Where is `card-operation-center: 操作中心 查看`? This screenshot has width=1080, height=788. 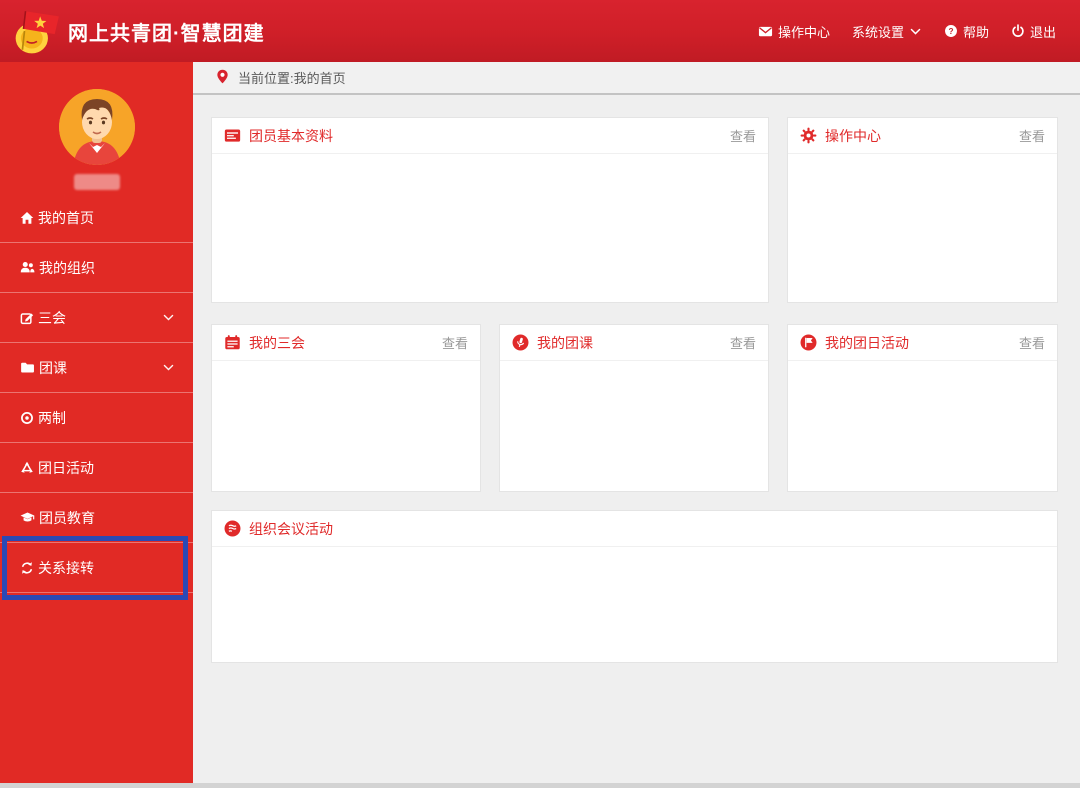 card-operation-center: 操作中心 查看 is located at coordinates (922, 210).